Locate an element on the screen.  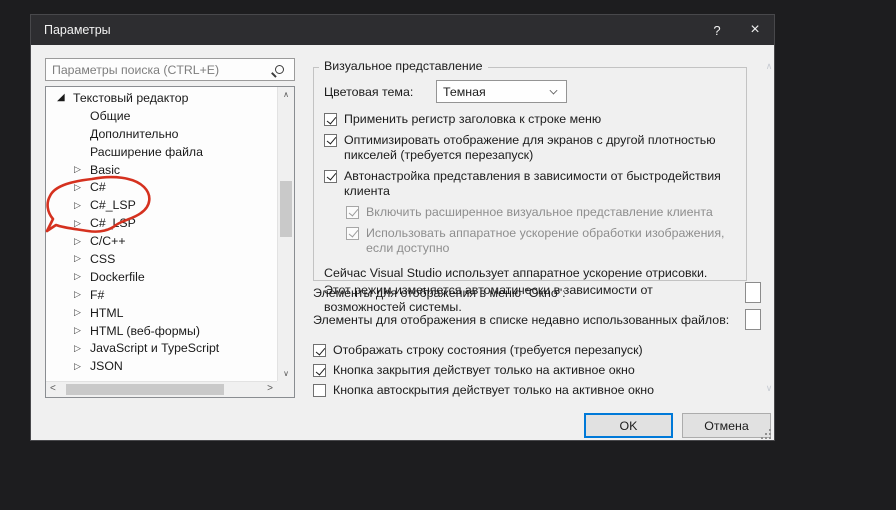
tree-item-label: Dockerfile is located at coordinates (117, 276).